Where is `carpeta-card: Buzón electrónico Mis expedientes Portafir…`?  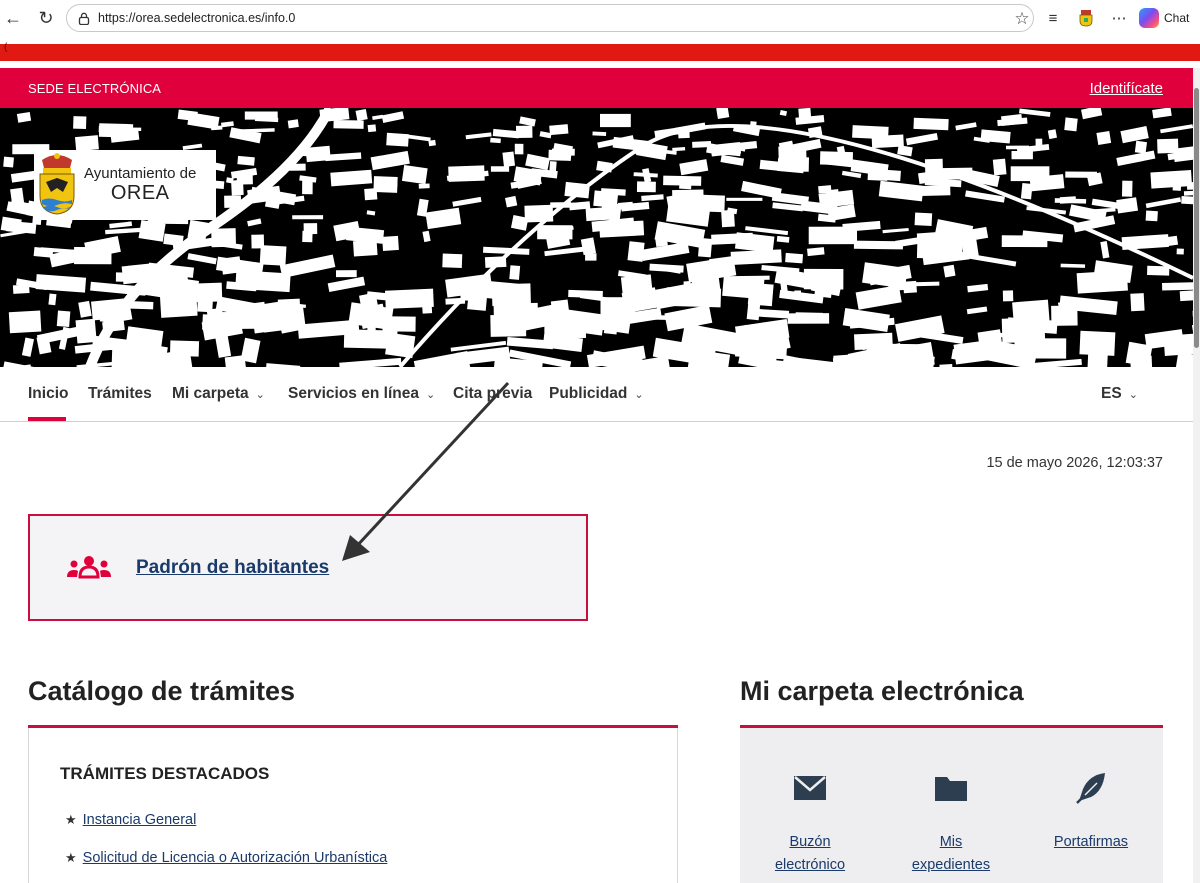 carpeta-card: Buzón electrónico Mis expedientes Portafir… is located at coordinates (951, 805).